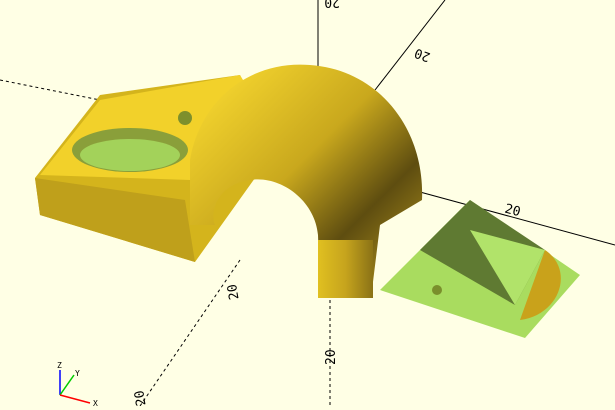  What do you see at coordinates (77, 384) in the screenshot?
I see `axes-indicator: Z Y X` at bounding box center [77, 384].